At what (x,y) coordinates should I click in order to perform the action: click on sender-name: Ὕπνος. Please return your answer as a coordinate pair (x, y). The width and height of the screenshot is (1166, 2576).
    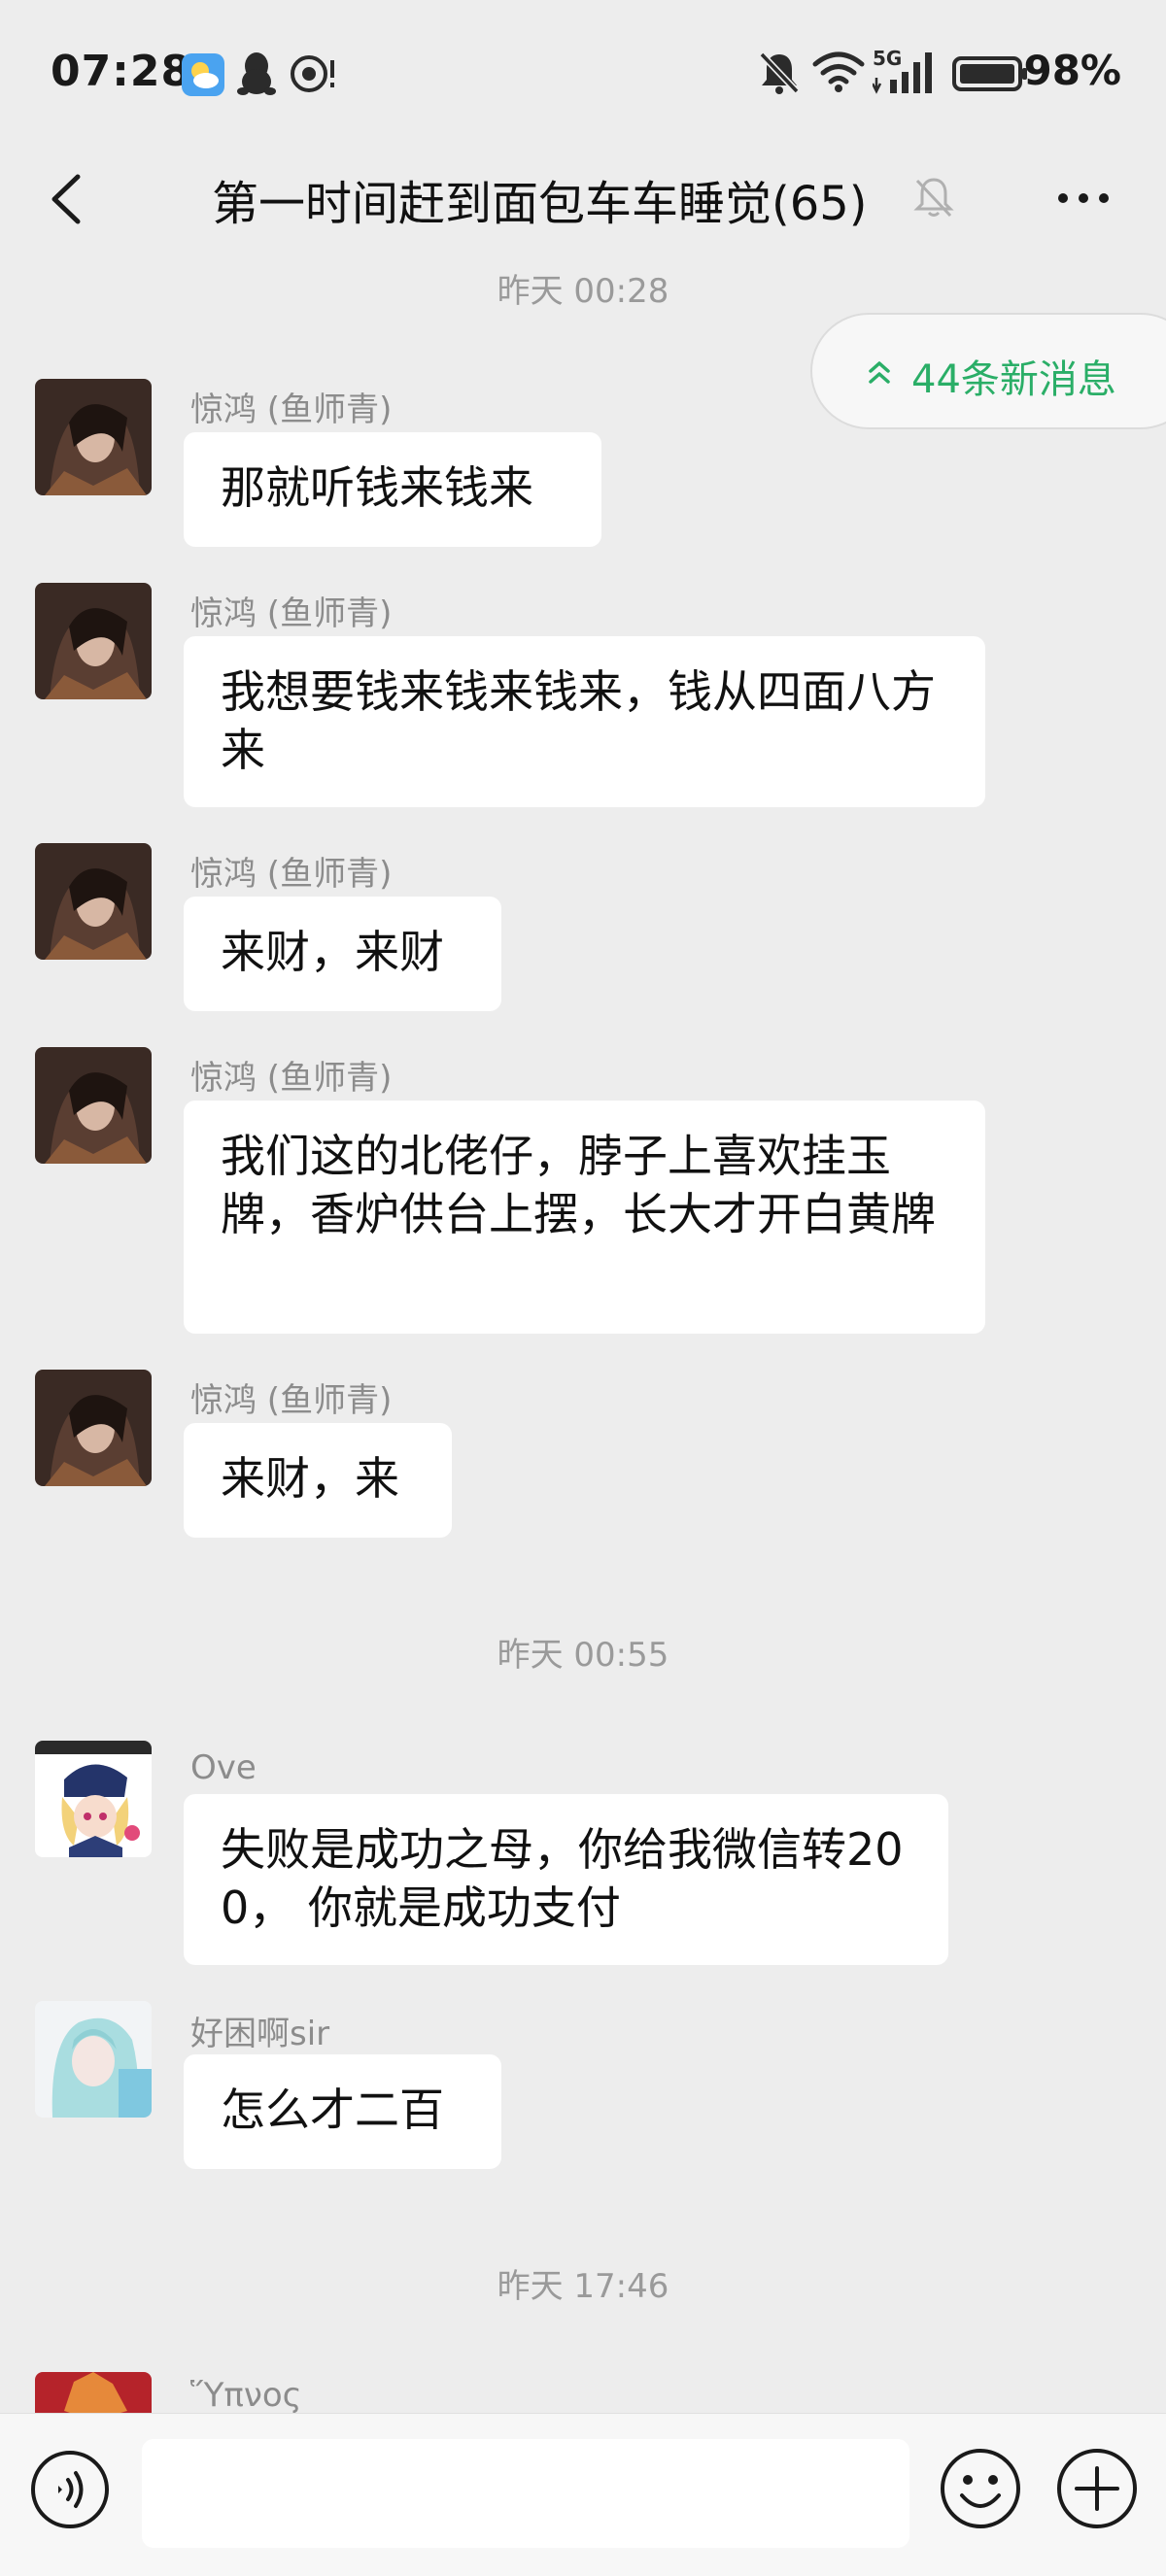
    Looking at the image, I should click on (246, 2394).